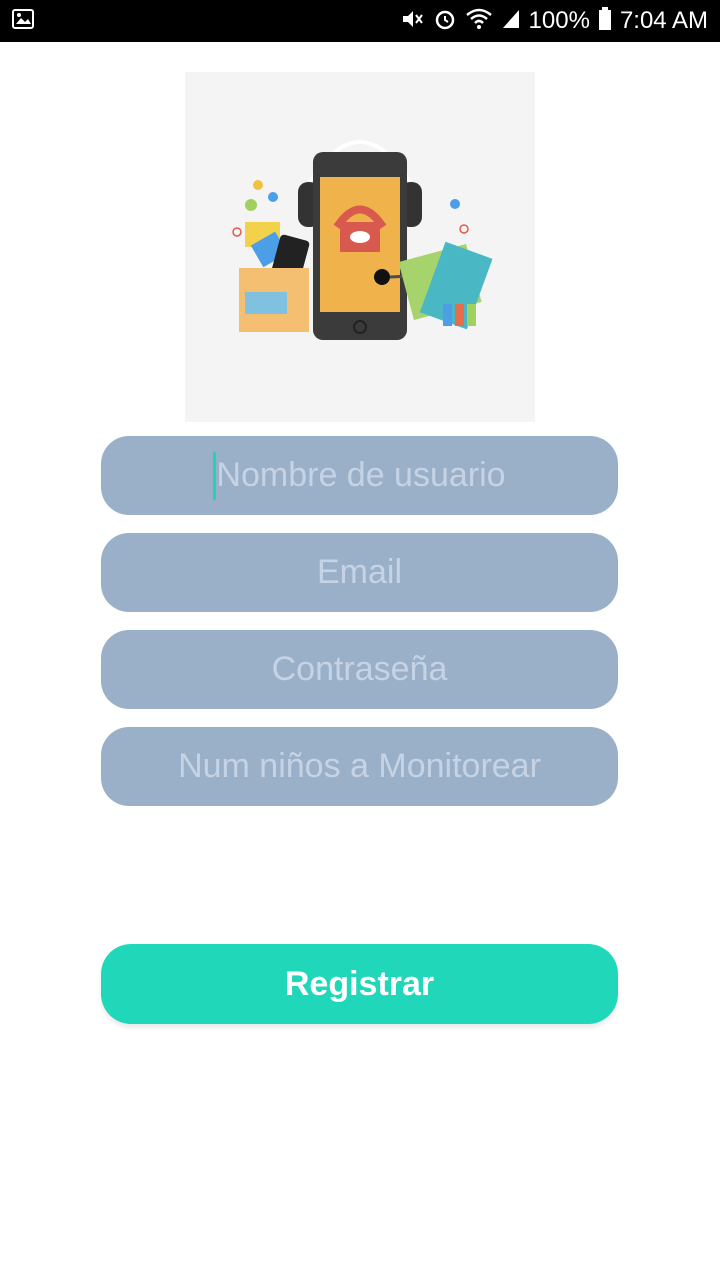 Image resolution: width=720 pixels, height=1280 pixels. I want to click on password-field: Contraseña, so click(359, 669).